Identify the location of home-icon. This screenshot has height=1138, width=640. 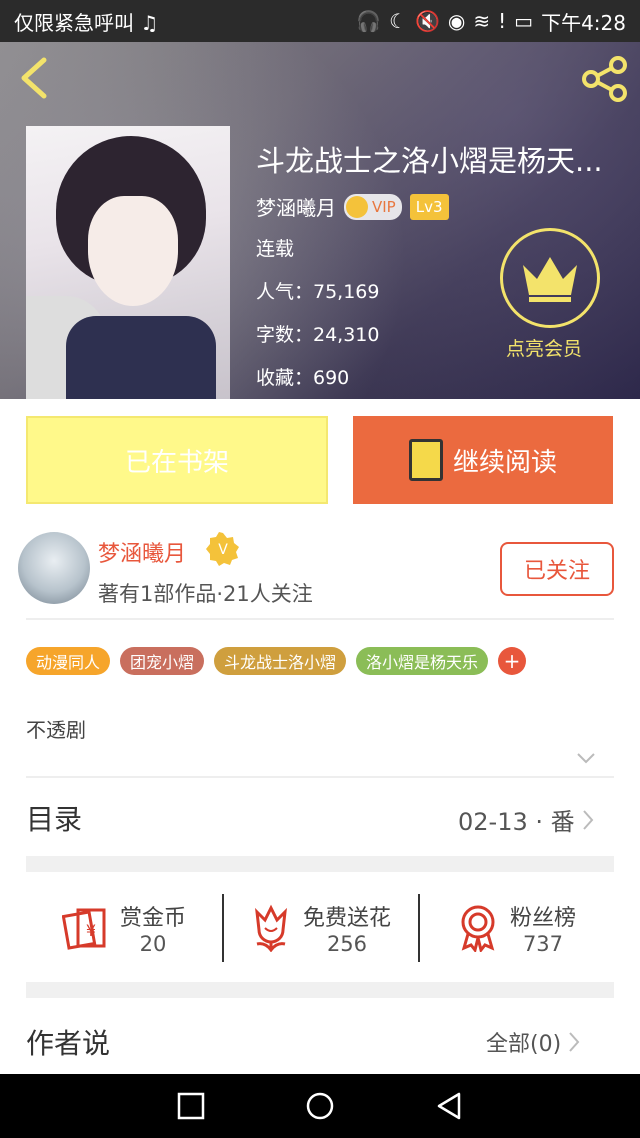
(320, 1106).